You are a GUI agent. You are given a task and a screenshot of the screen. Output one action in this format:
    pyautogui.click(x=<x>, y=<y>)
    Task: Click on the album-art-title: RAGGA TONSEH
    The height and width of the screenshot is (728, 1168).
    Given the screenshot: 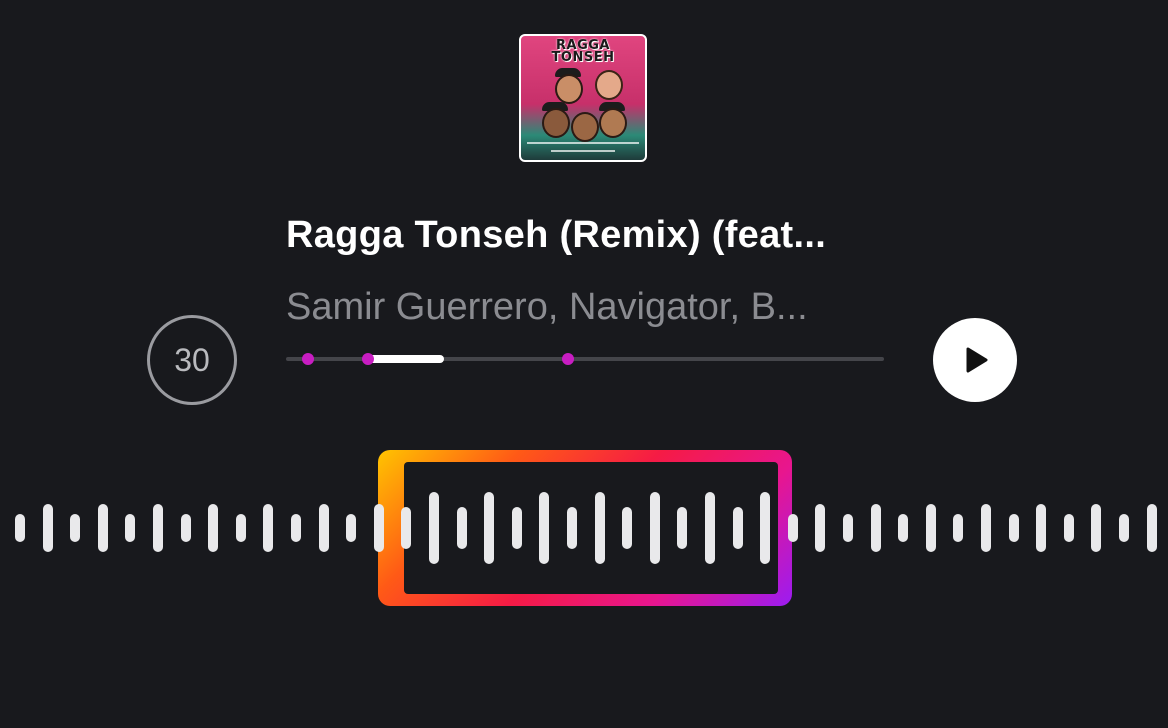 What is the action you would take?
    pyautogui.click(x=583, y=52)
    